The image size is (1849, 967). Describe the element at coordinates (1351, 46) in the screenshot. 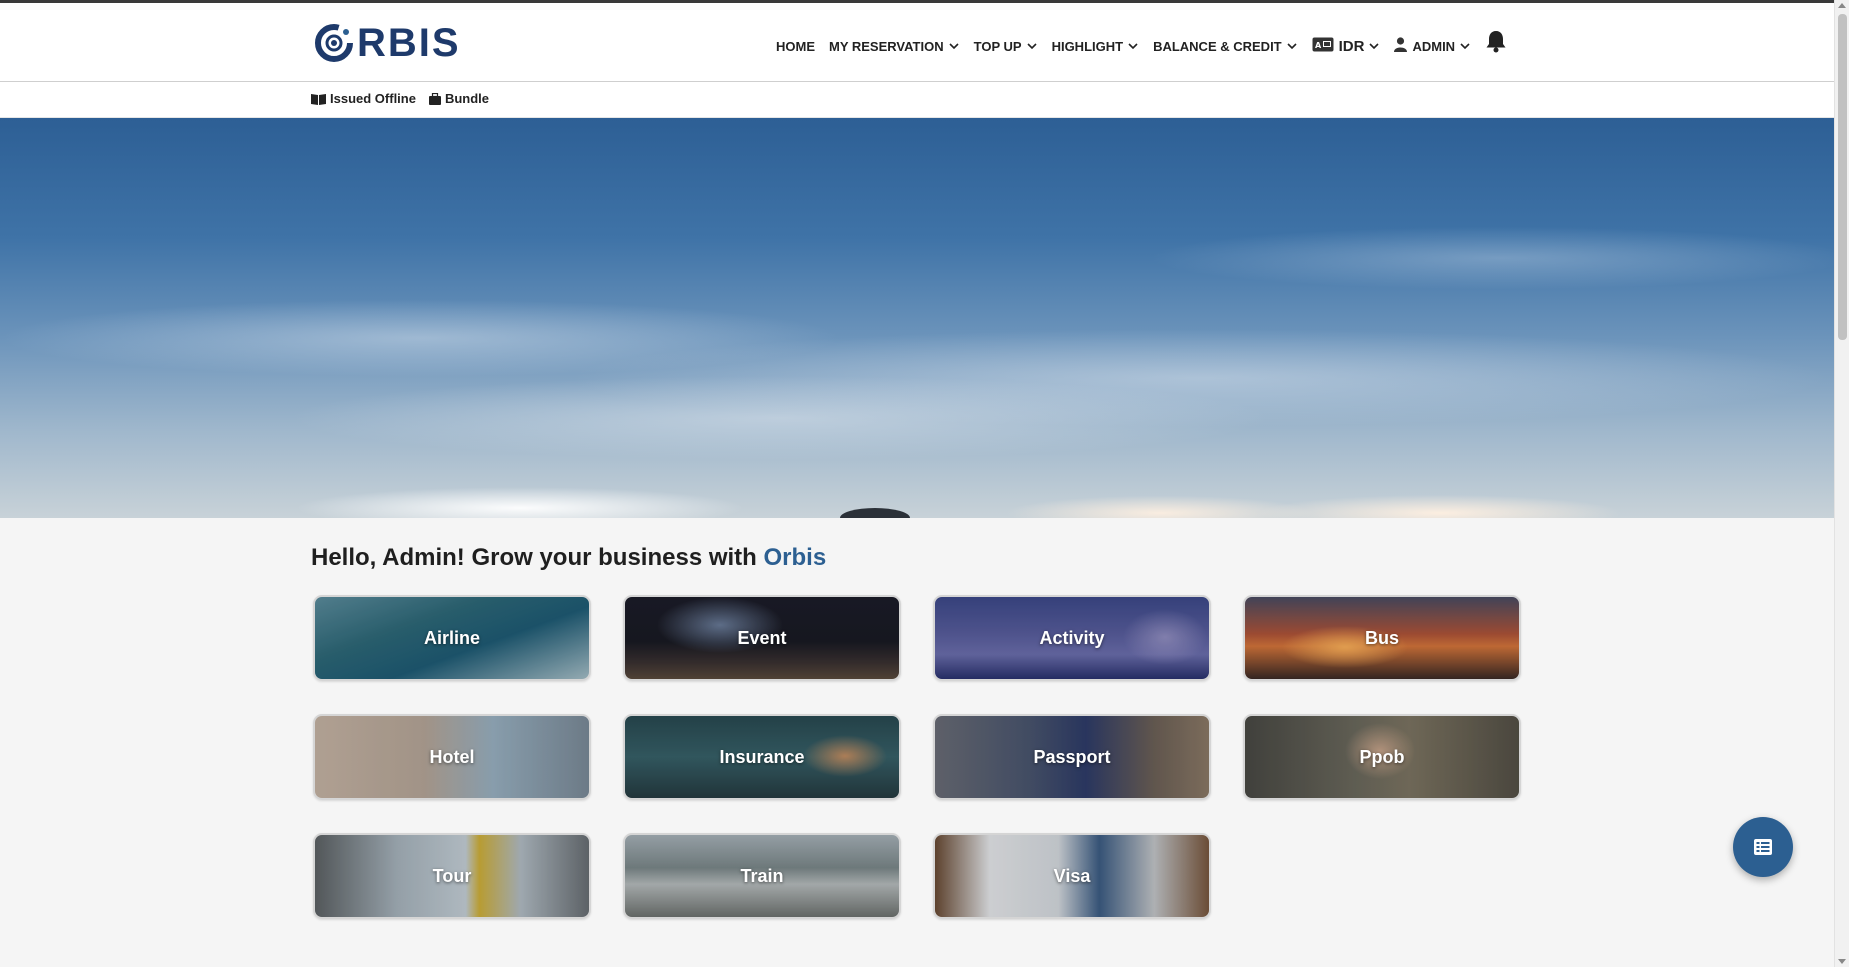

I see `nav-currency-label: IDR` at that location.